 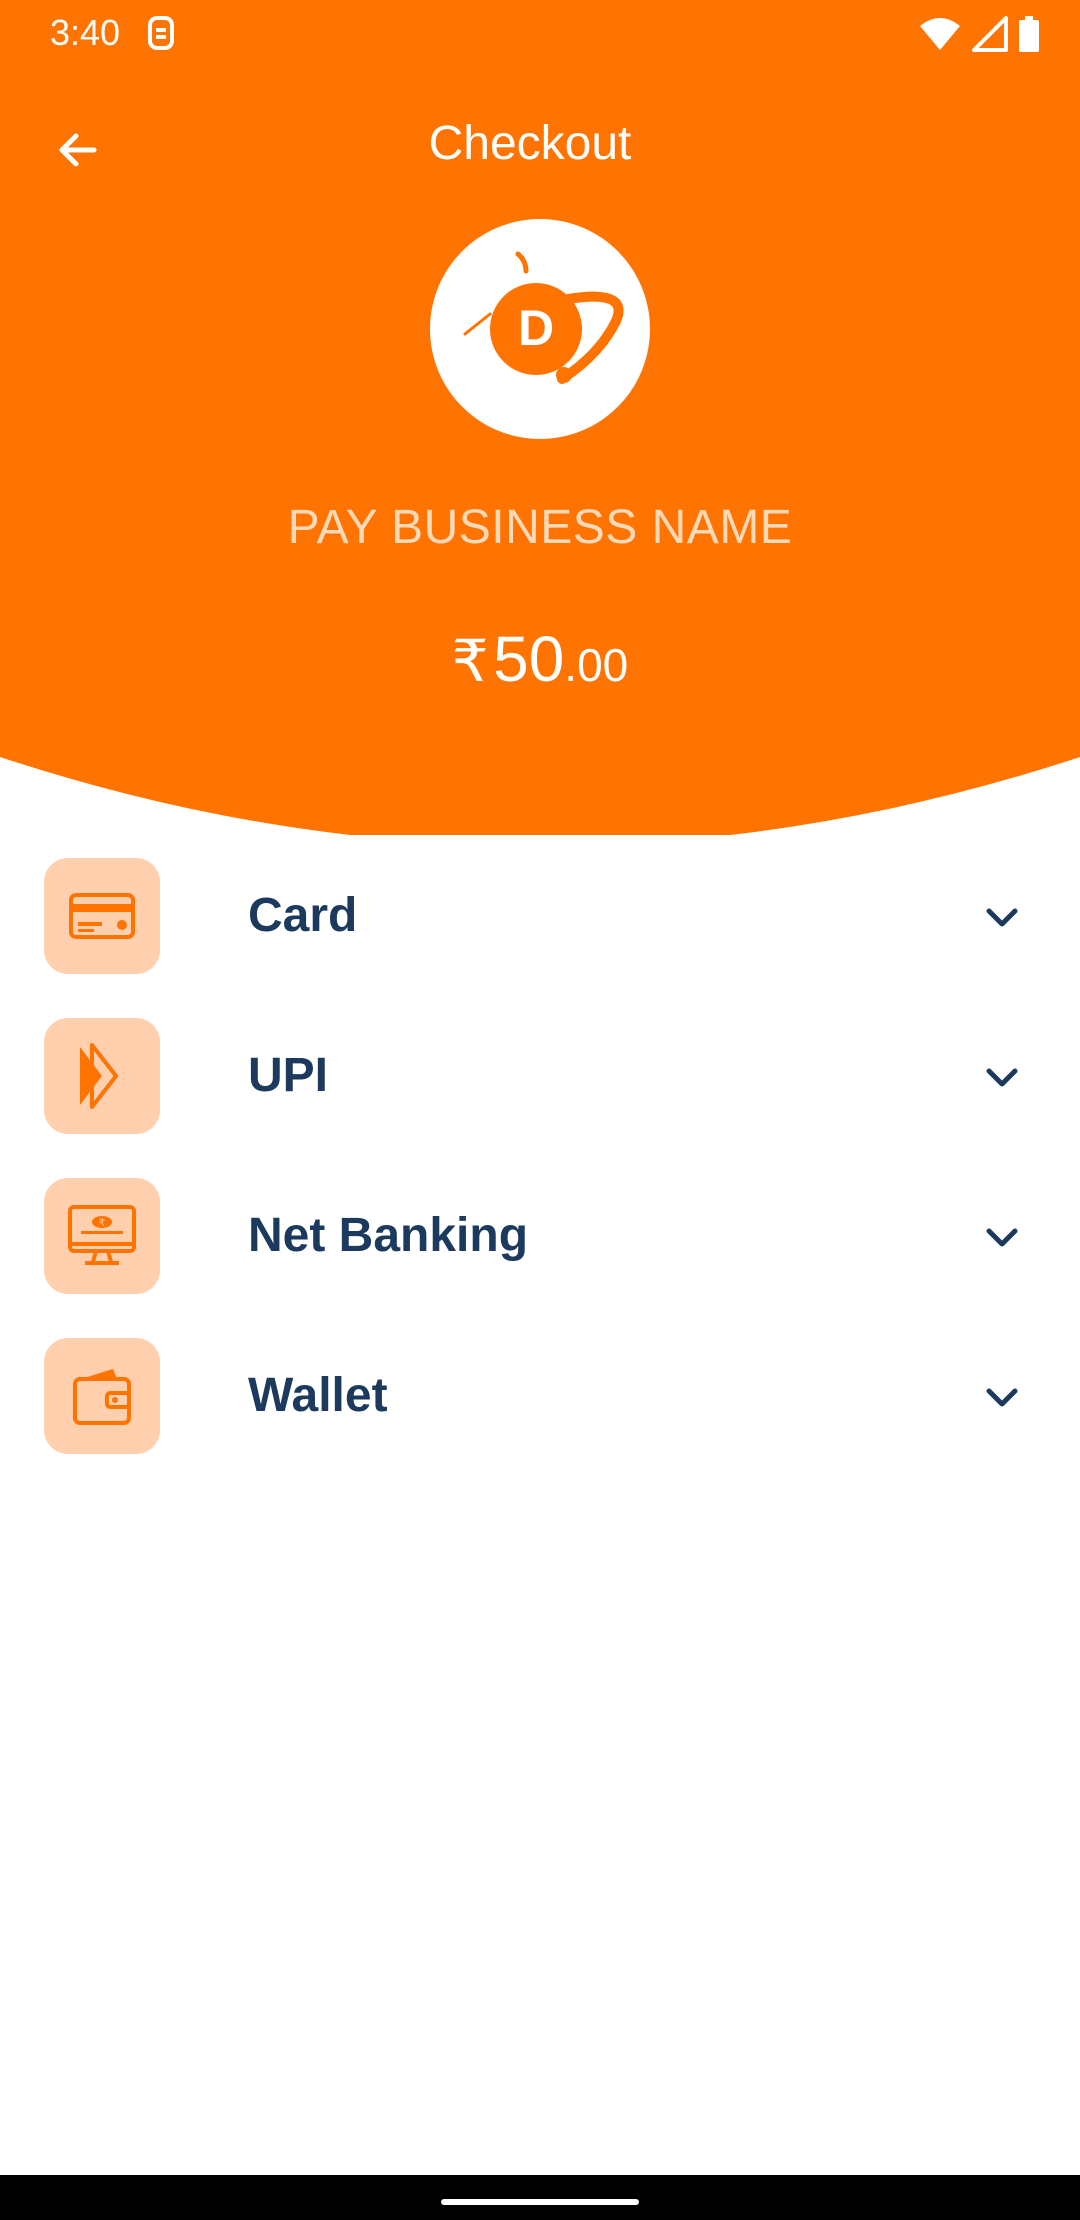 I want to click on upi-icon, so click(x=99, y=1076).